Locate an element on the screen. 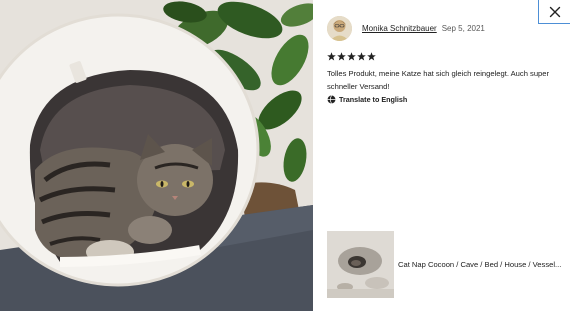 Image resolution: width=570 pixels, height=311 pixels. reviewer-name-link: Monika Schnitzbauer is located at coordinates (399, 28).